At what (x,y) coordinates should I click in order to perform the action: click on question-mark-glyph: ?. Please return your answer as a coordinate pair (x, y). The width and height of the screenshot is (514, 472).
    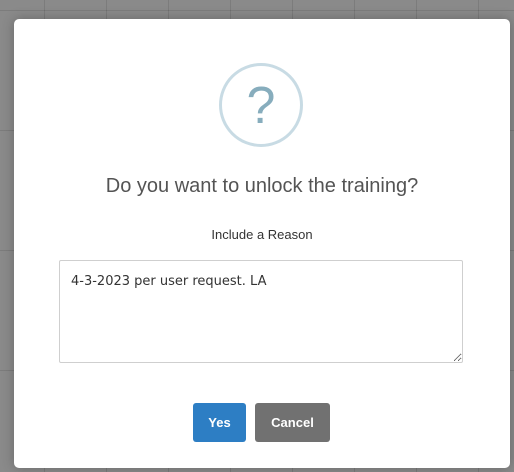
    Looking at the image, I should click on (261, 106).